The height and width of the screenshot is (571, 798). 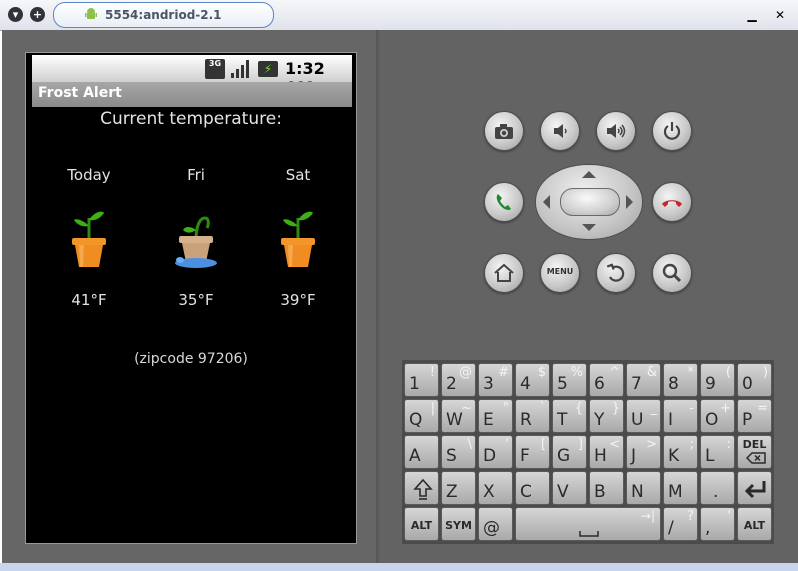 I want to click on key-label: 6, so click(x=599, y=384).